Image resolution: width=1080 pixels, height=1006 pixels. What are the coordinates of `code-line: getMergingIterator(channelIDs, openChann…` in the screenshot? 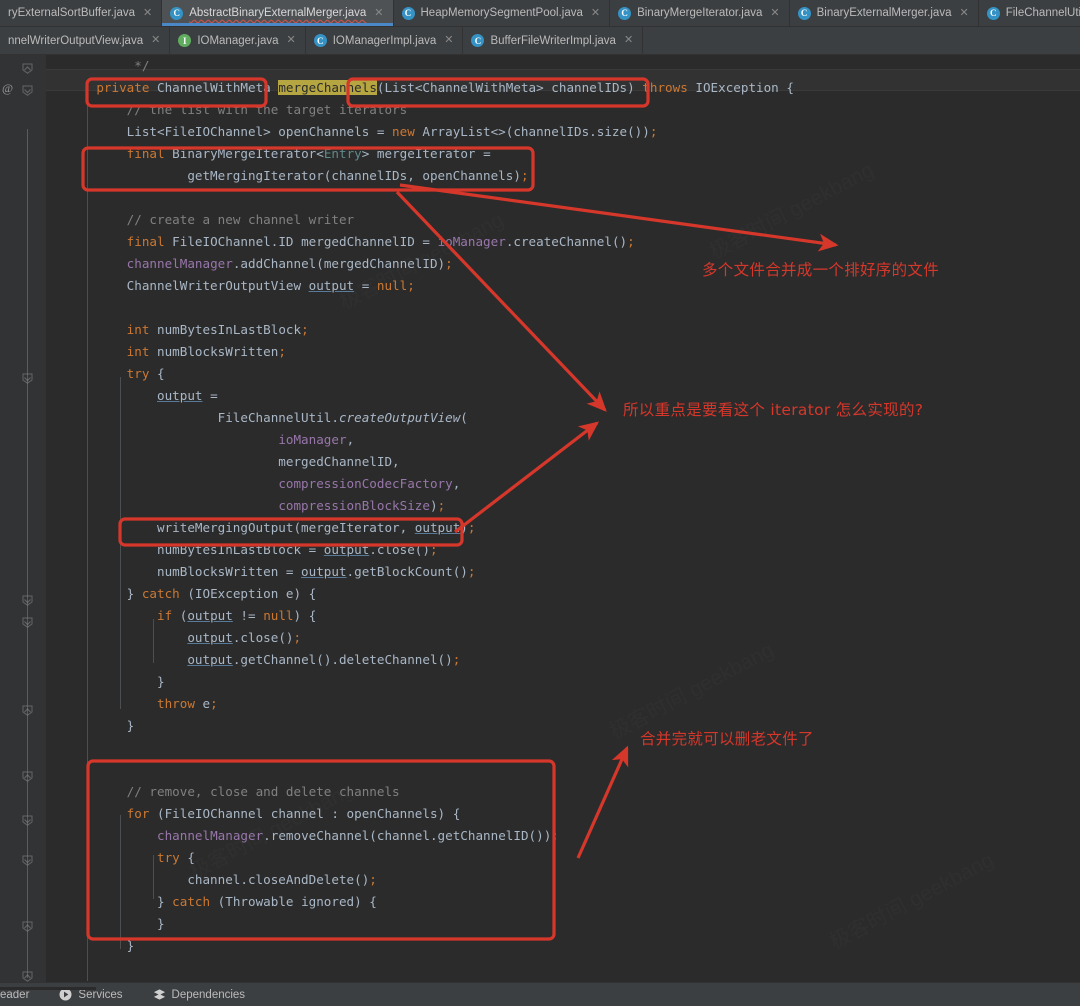 It's located at (573, 176).